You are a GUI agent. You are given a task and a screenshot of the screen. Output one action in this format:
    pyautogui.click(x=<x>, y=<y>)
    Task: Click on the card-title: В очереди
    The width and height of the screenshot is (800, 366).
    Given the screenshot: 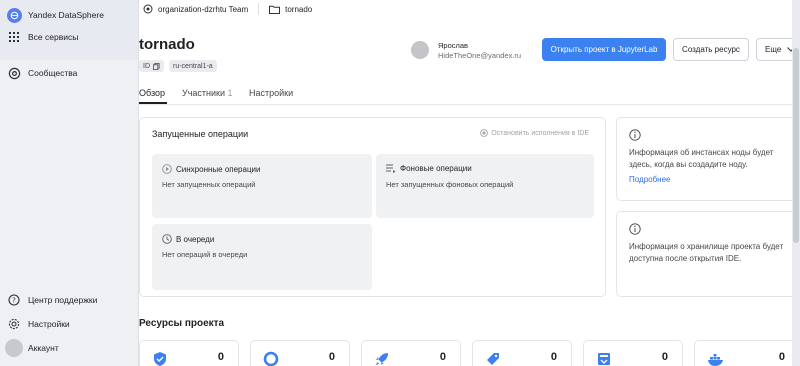 What is the action you would take?
    pyautogui.click(x=195, y=239)
    